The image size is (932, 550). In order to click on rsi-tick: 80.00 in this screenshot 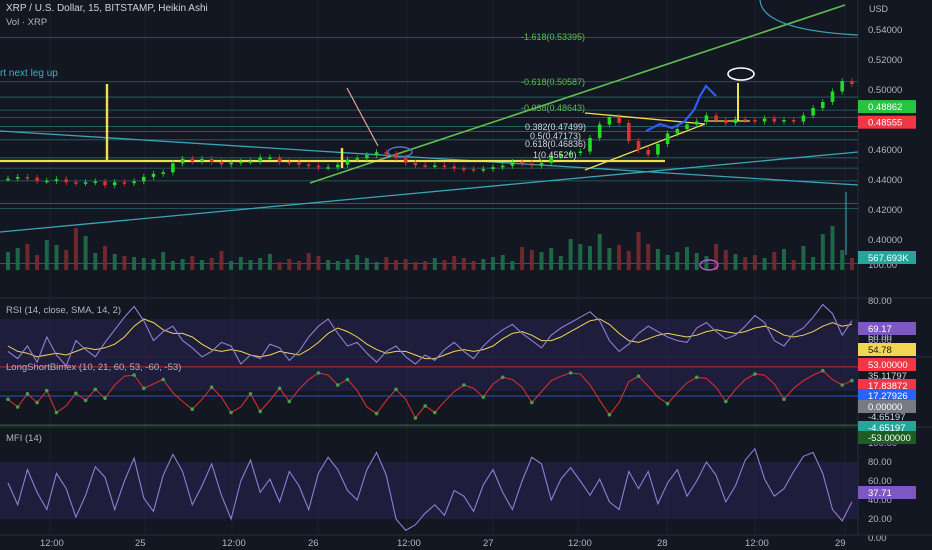, I will do `click(880, 301)`.